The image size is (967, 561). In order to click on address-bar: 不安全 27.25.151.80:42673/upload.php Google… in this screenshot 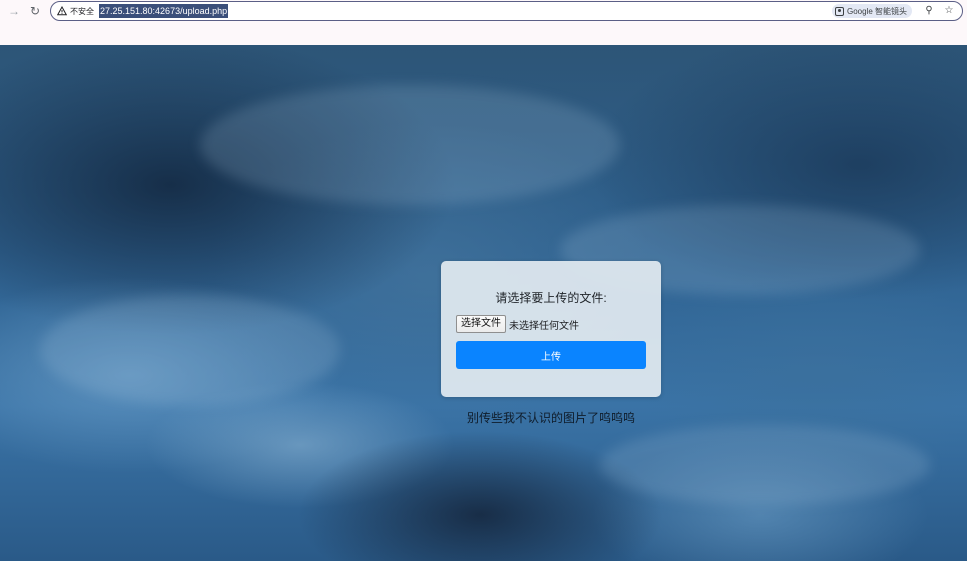, I will do `click(506, 11)`.